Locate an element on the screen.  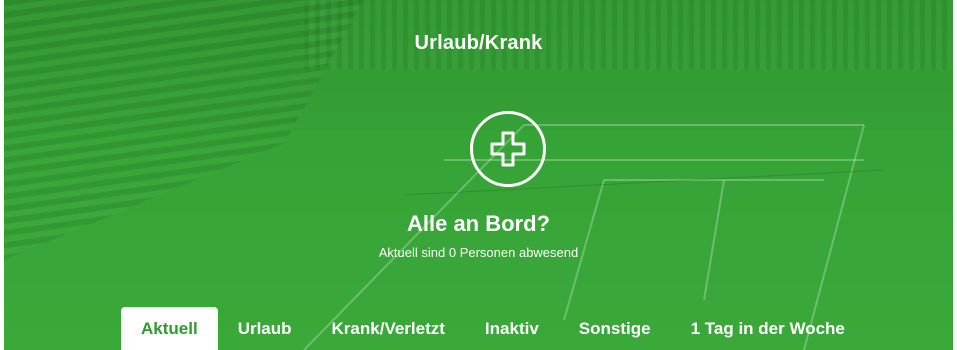
tab-1-tag-in-der-woche: 1 Tag in der Woche is located at coordinates (768, 328).